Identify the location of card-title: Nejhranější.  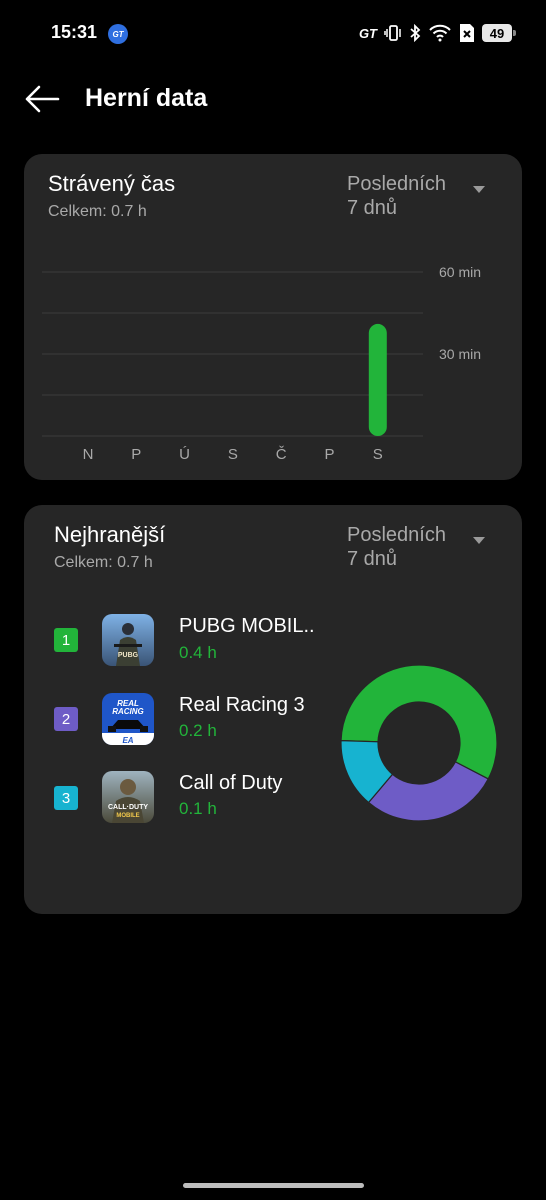
(110, 534).